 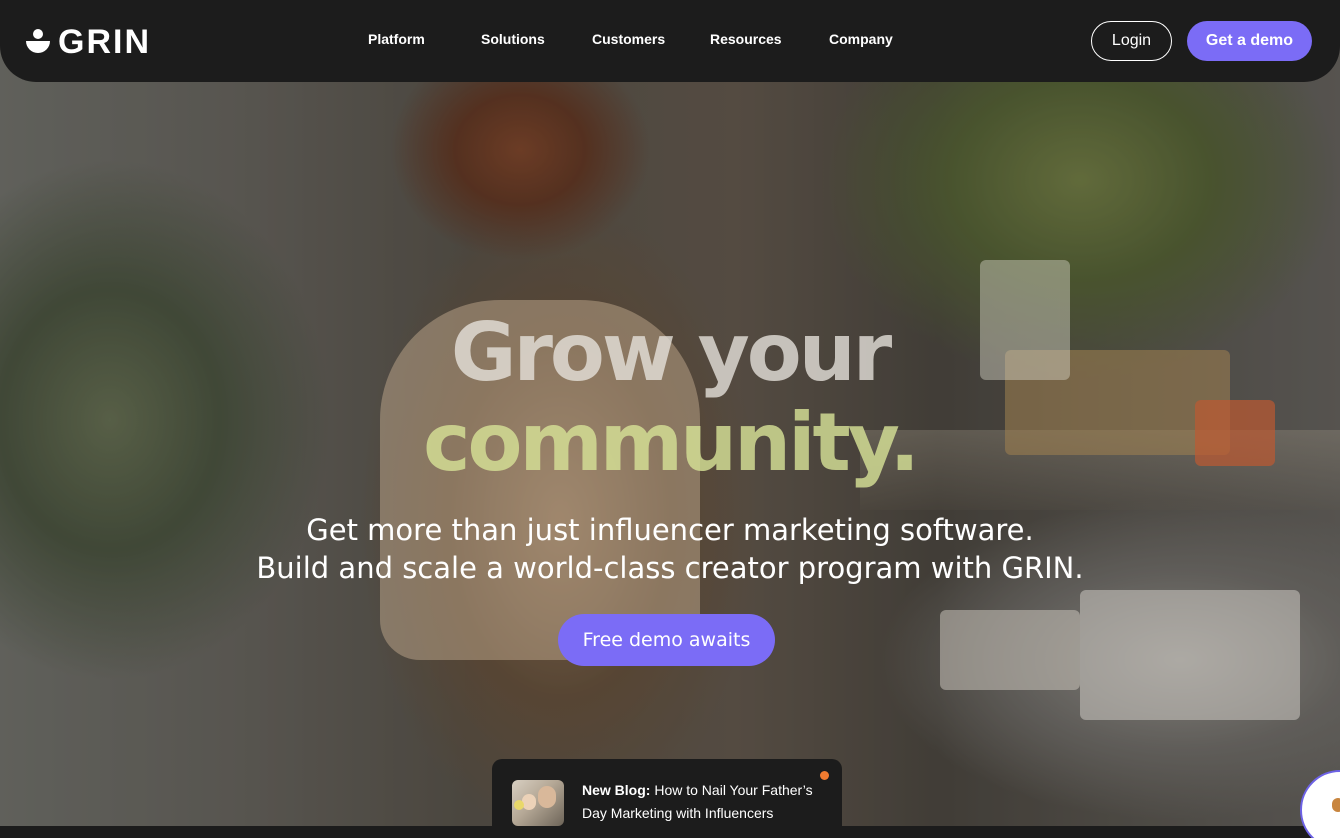 What do you see at coordinates (1010, 650) in the screenshot?
I see `plates-shape` at bounding box center [1010, 650].